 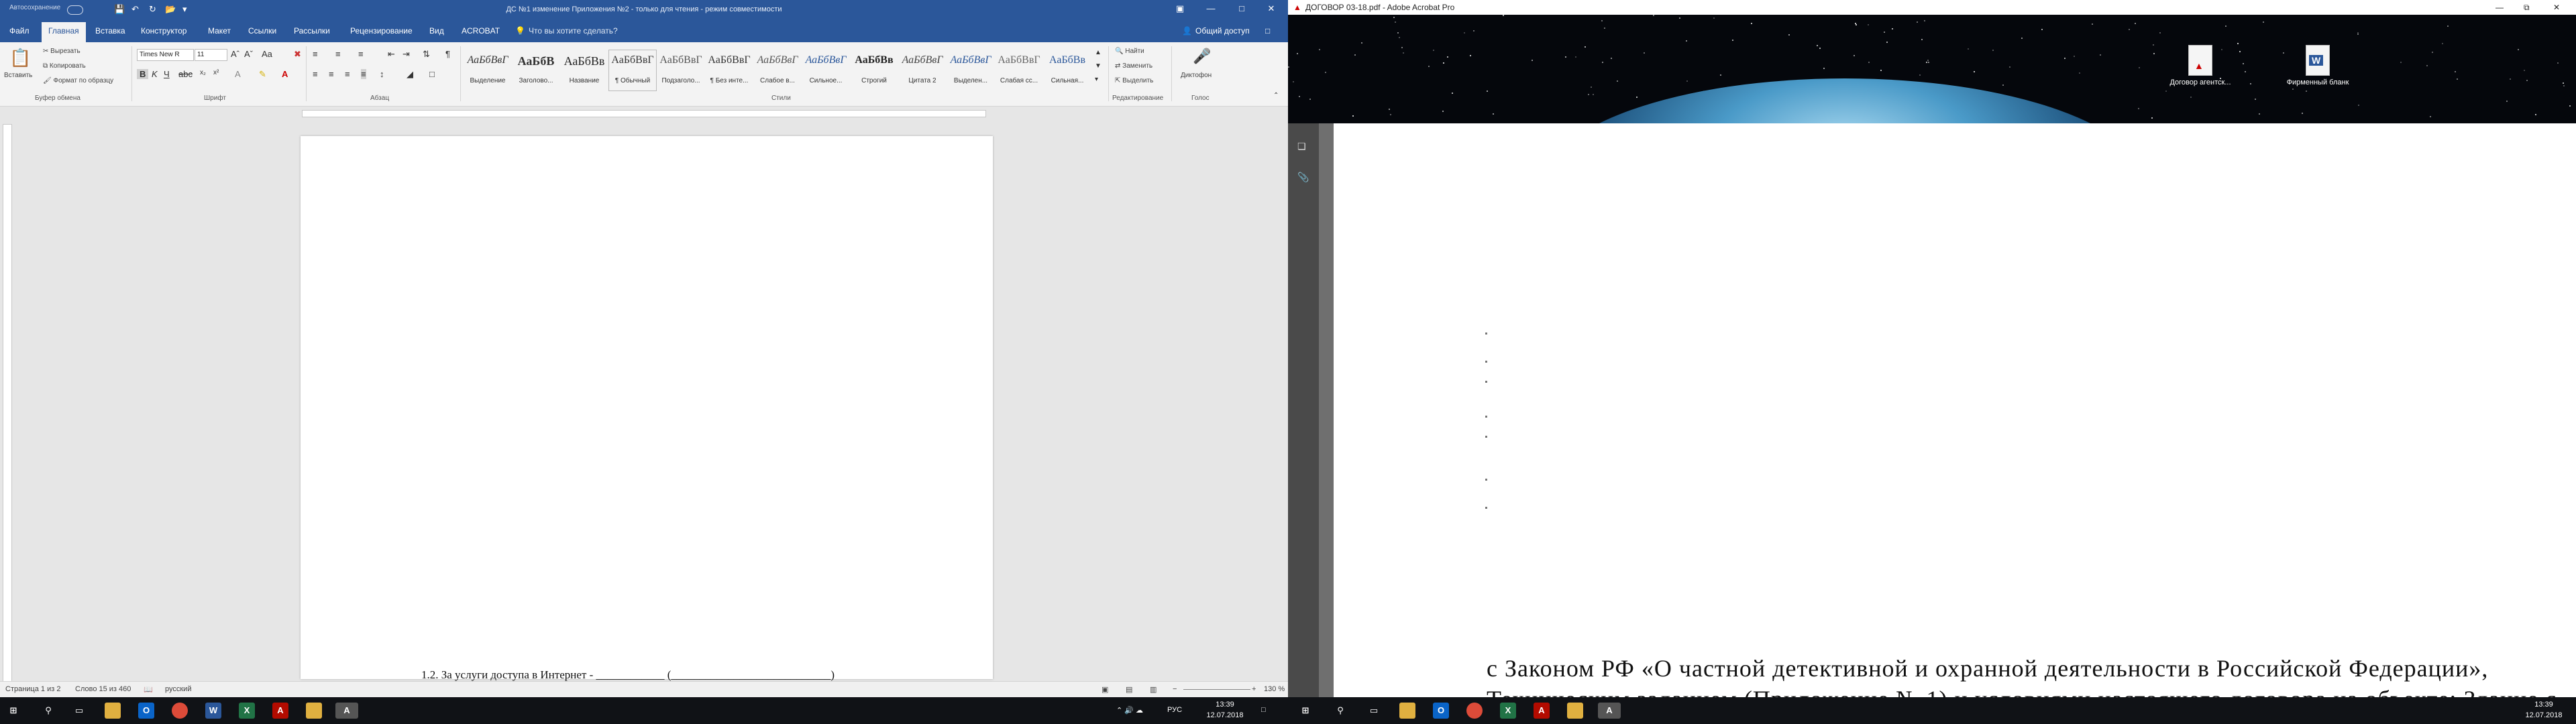 I want to click on ribbon-display-icon: ▣, so click(x=1180, y=8).